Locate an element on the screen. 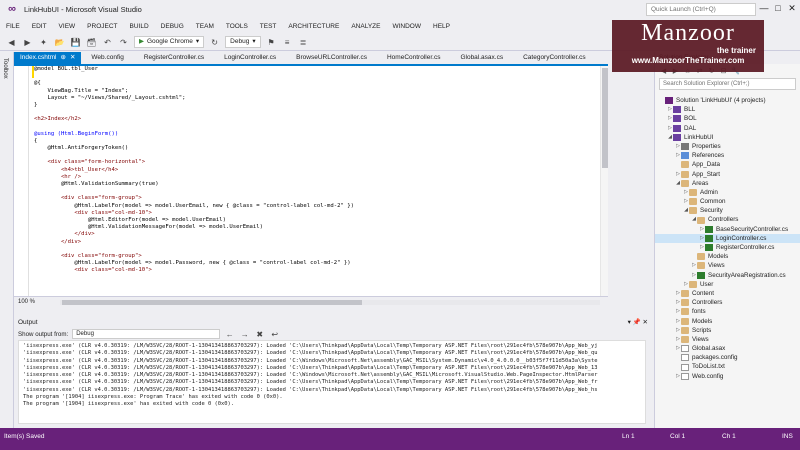 The width and height of the screenshot is (800, 450). tree-item: ▷ BOL is located at coordinates (727, 118).